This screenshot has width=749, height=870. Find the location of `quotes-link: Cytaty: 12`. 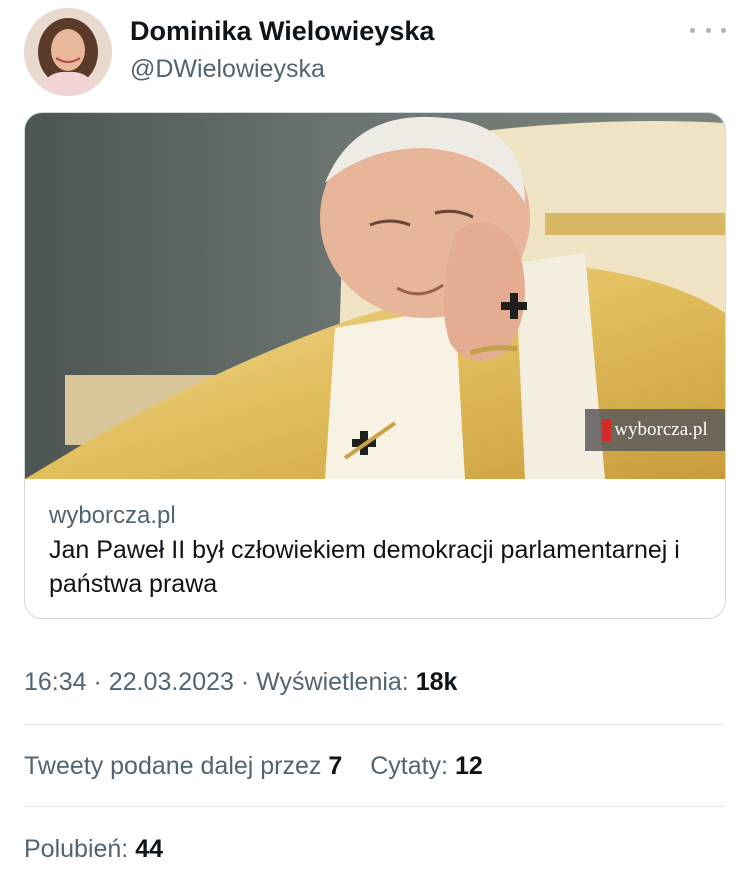

quotes-link: Cytaty: 12 is located at coordinates (426, 766).